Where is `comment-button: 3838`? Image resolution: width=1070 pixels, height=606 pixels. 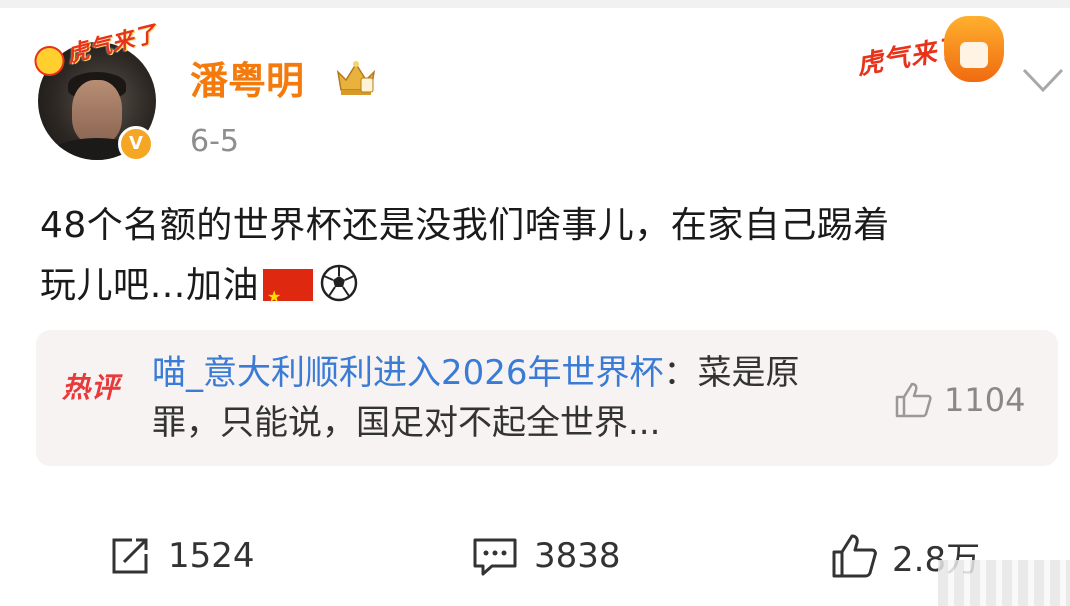 comment-button: 3838 is located at coordinates (545, 556).